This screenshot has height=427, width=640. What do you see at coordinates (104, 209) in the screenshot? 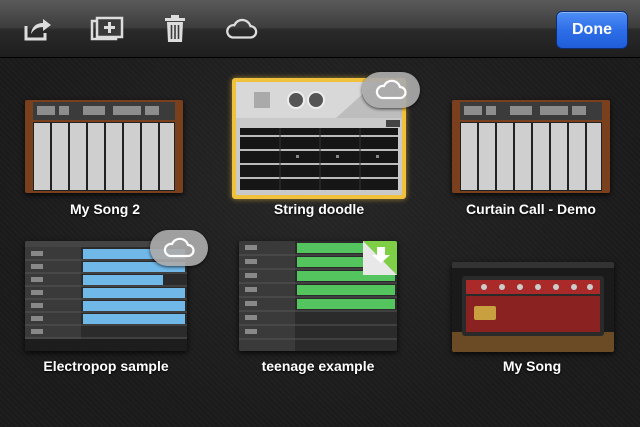
I see `song-title: My Song 2` at bounding box center [104, 209].